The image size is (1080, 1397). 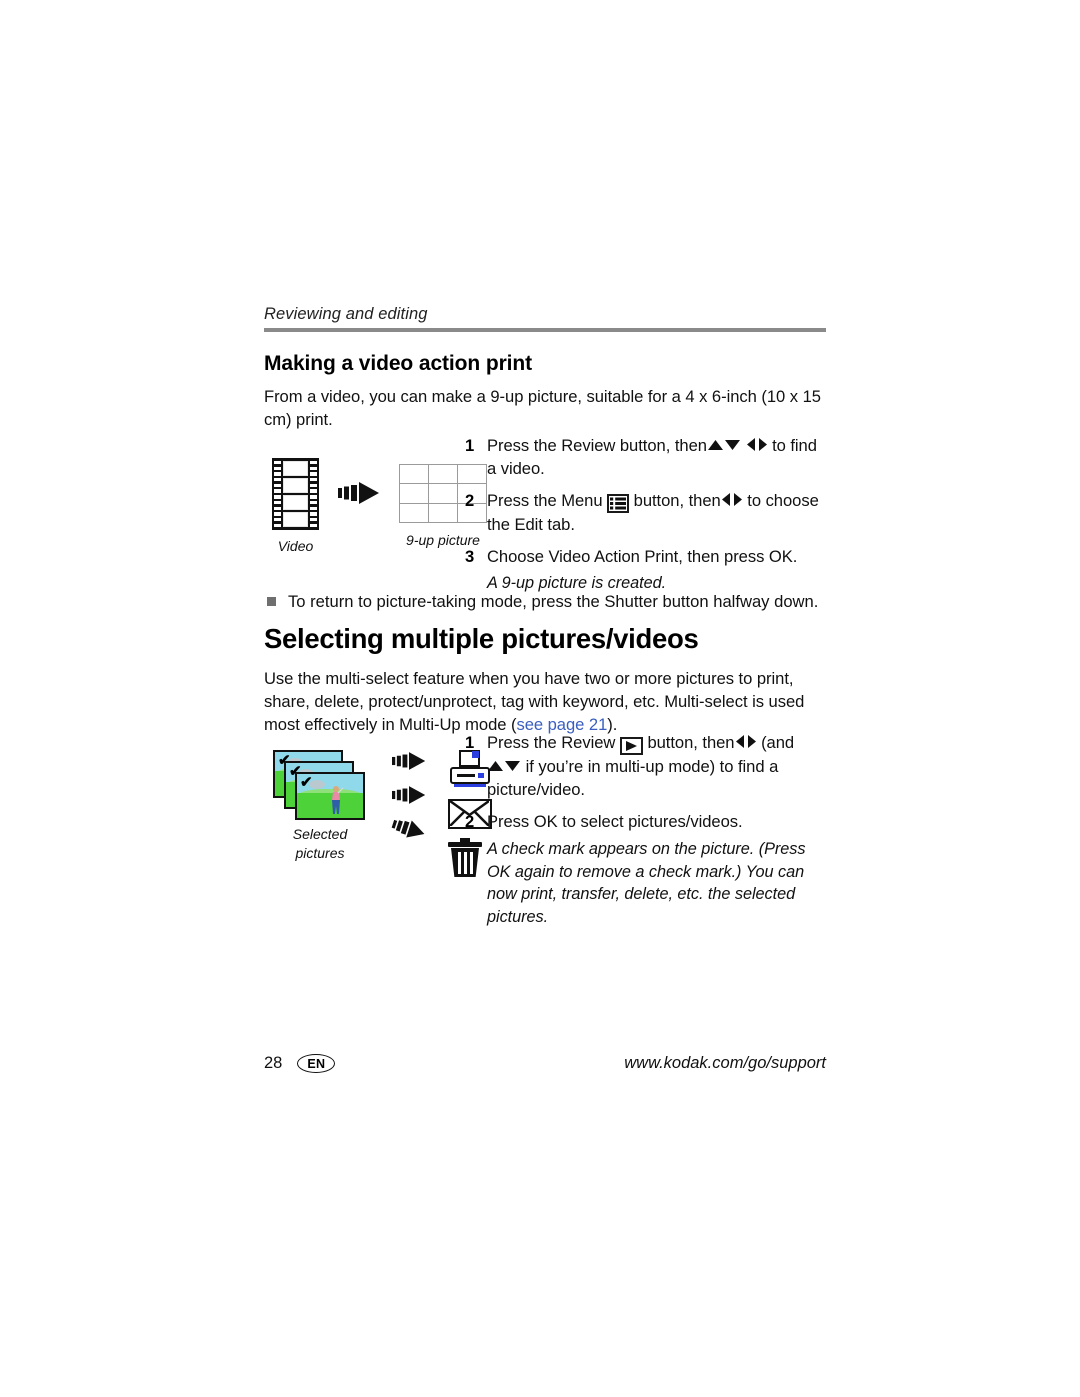 I want to click on step-text-before: Press the Menu, so click(x=545, y=500).